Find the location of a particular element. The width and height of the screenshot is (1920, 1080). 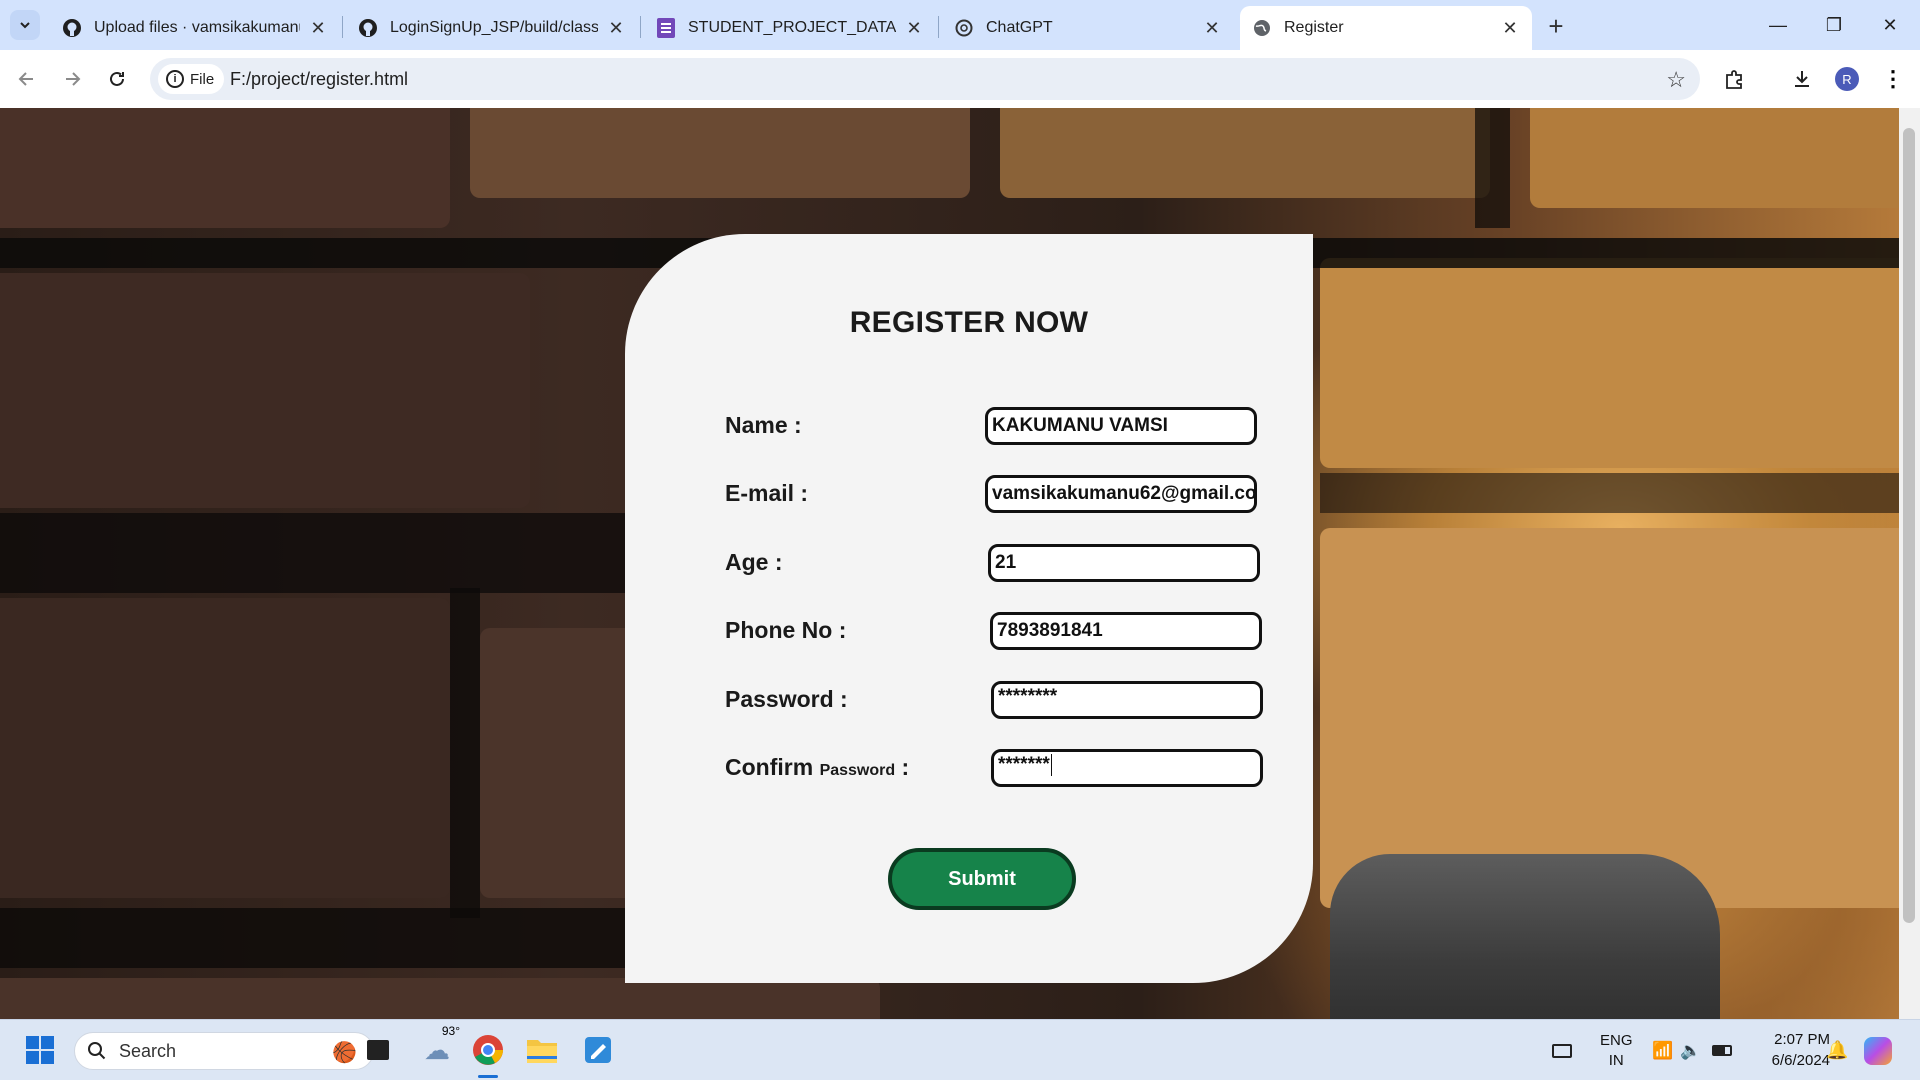

close-window-button: ✕ is located at coordinates (1890, 25).